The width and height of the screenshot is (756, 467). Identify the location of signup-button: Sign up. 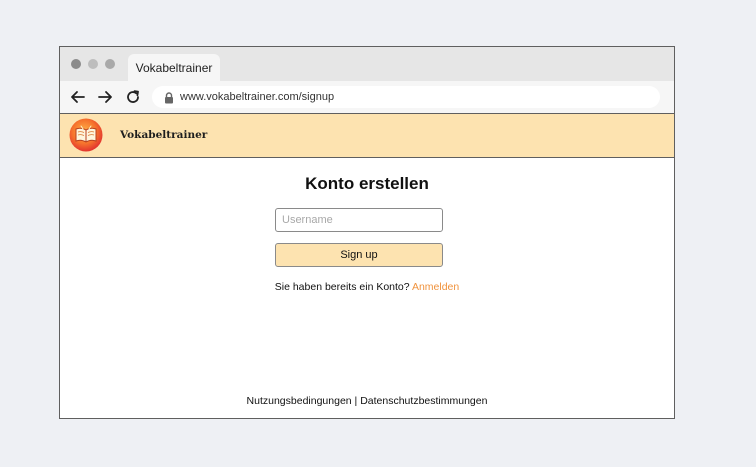
(359, 255).